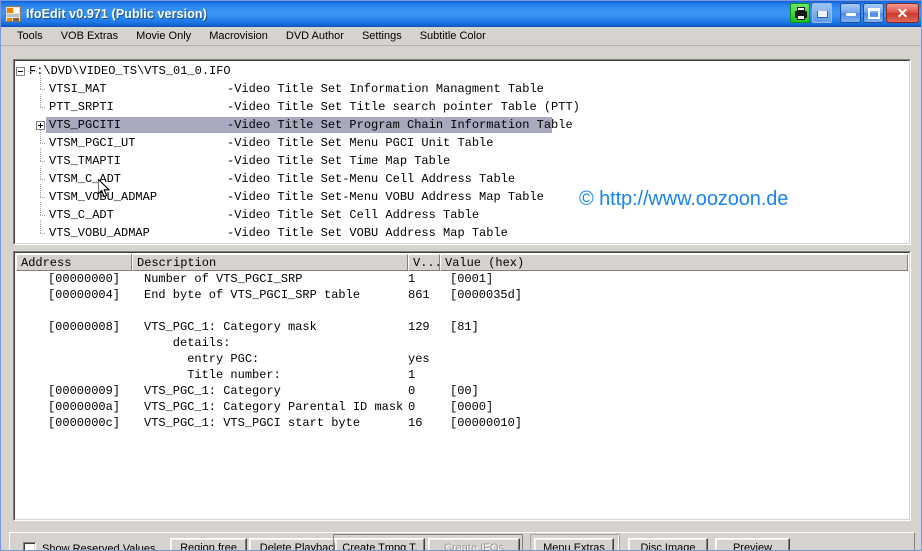 This screenshot has height=551, width=922. Describe the element at coordinates (99, 546) in the screenshot. I see `checkbox-label: Show Reserved Values` at that location.